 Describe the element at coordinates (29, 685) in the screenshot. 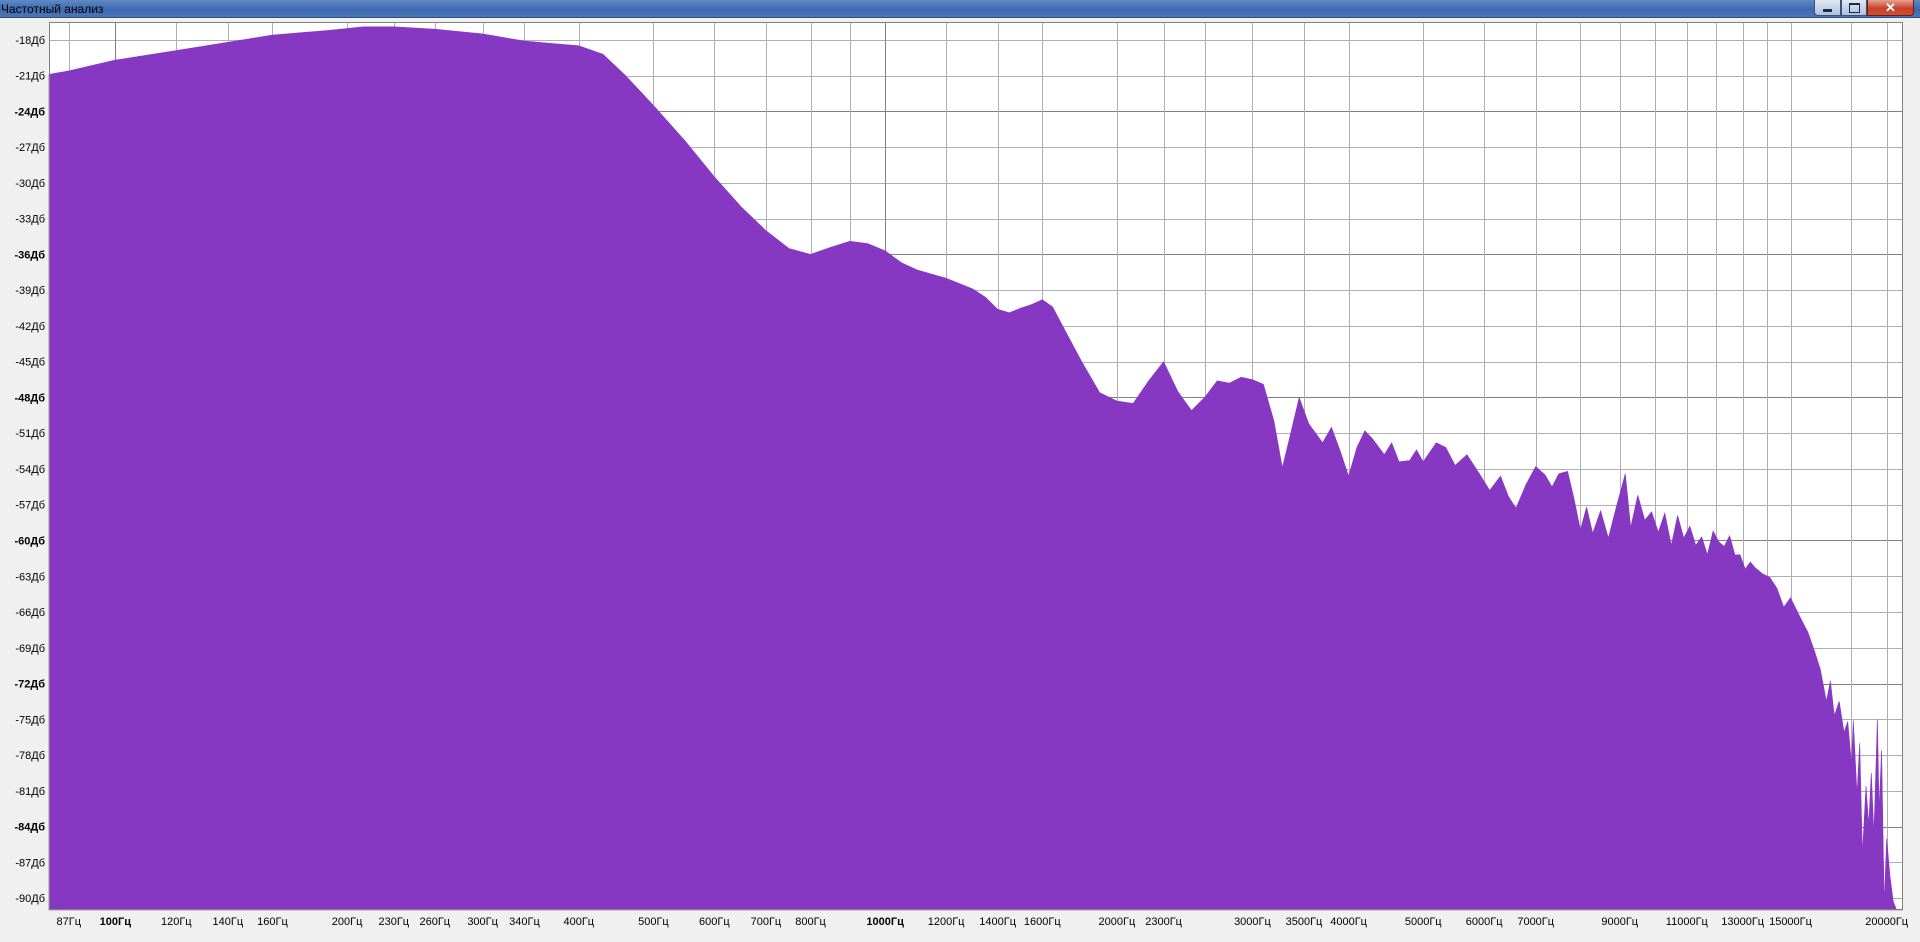

I see `y-tick-label: -72Дб` at that location.